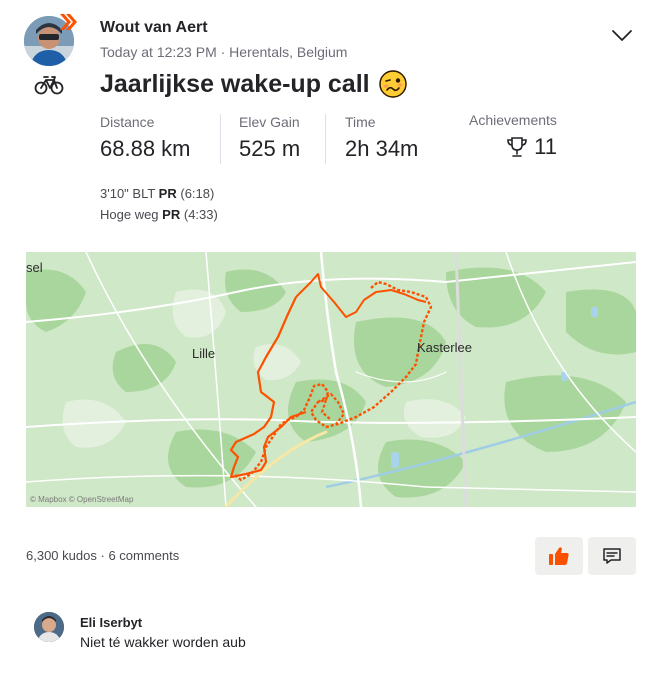 The image size is (663, 680). I want to click on chevron-down-icon, so click(622, 36).